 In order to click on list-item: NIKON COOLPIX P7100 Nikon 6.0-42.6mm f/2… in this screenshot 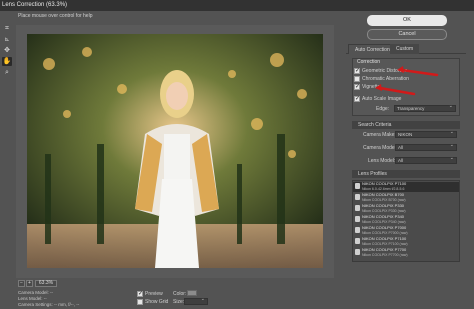, I will do `click(406, 187)`.